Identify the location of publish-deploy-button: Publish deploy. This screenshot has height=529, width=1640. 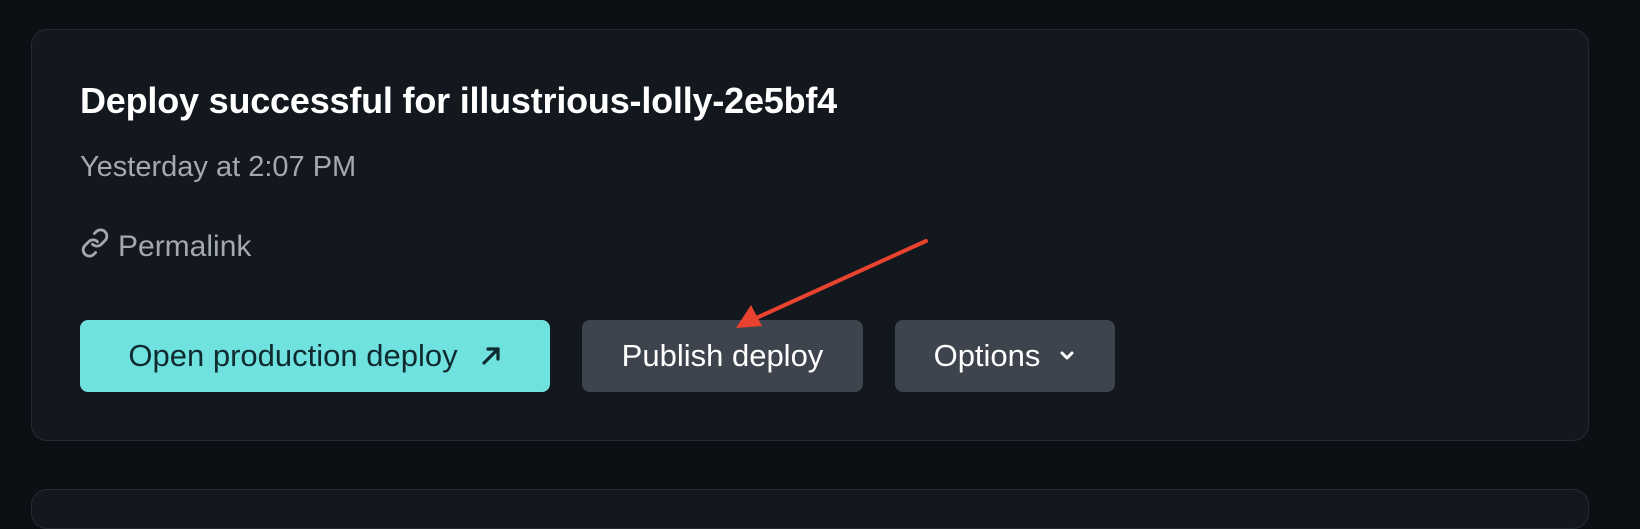
(722, 356).